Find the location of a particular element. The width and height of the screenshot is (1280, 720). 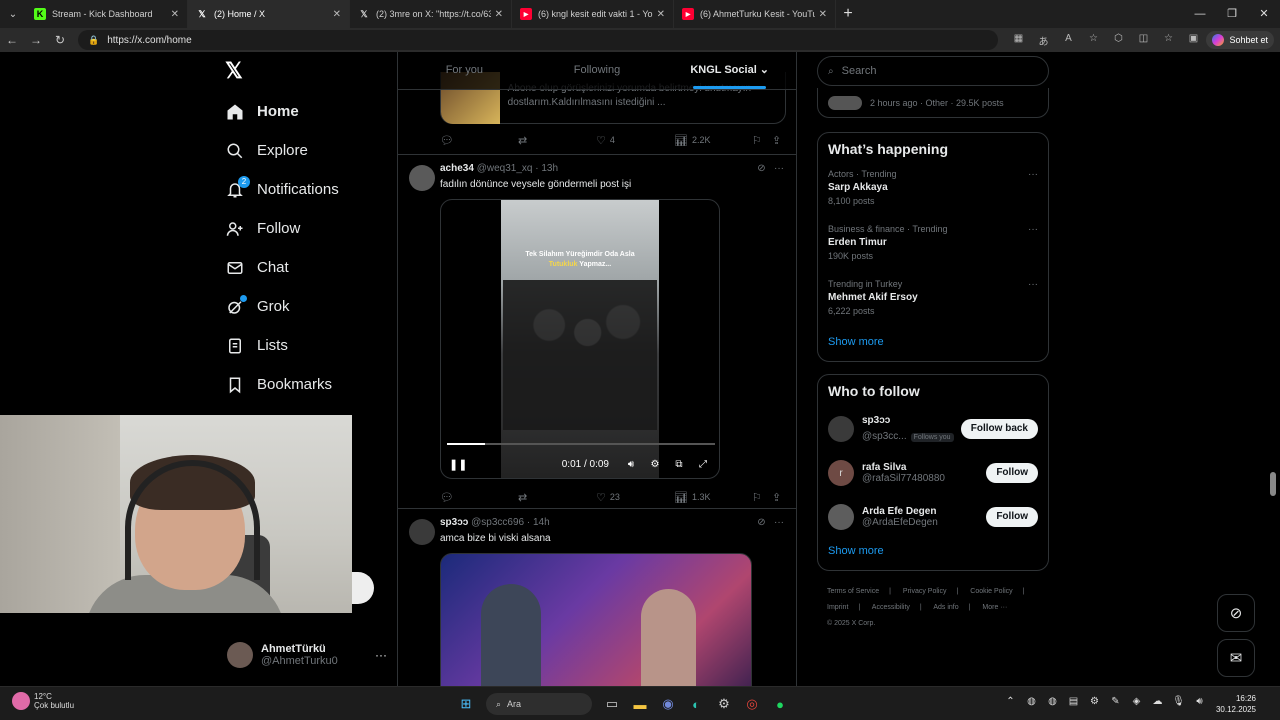

favorite-star-icon: ☆ is located at coordinates (1093, 40).